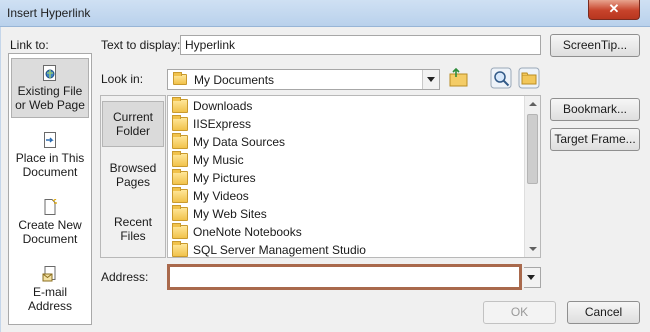  Describe the element at coordinates (459, 78) in the screenshot. I see `up-folder-icon` at that location.